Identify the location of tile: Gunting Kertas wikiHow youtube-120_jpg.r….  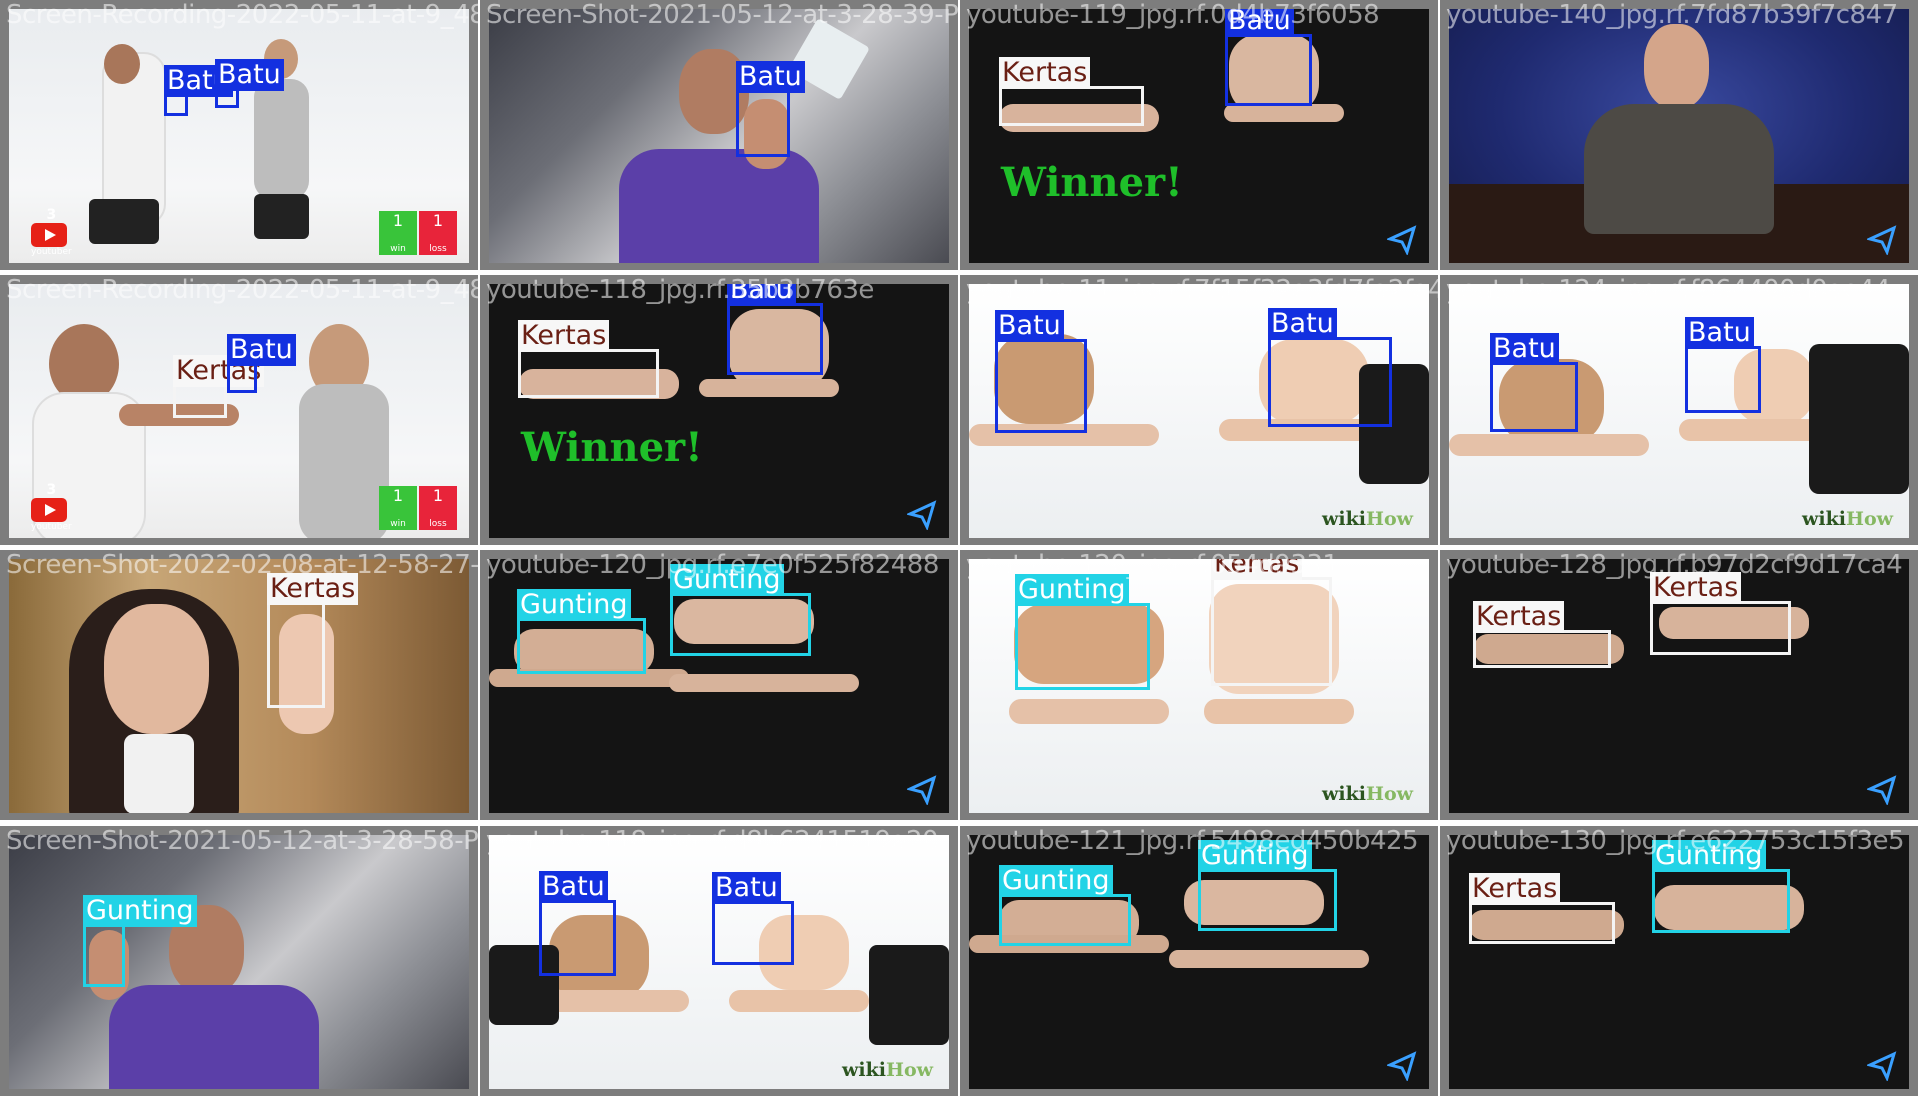
(1199, 685).